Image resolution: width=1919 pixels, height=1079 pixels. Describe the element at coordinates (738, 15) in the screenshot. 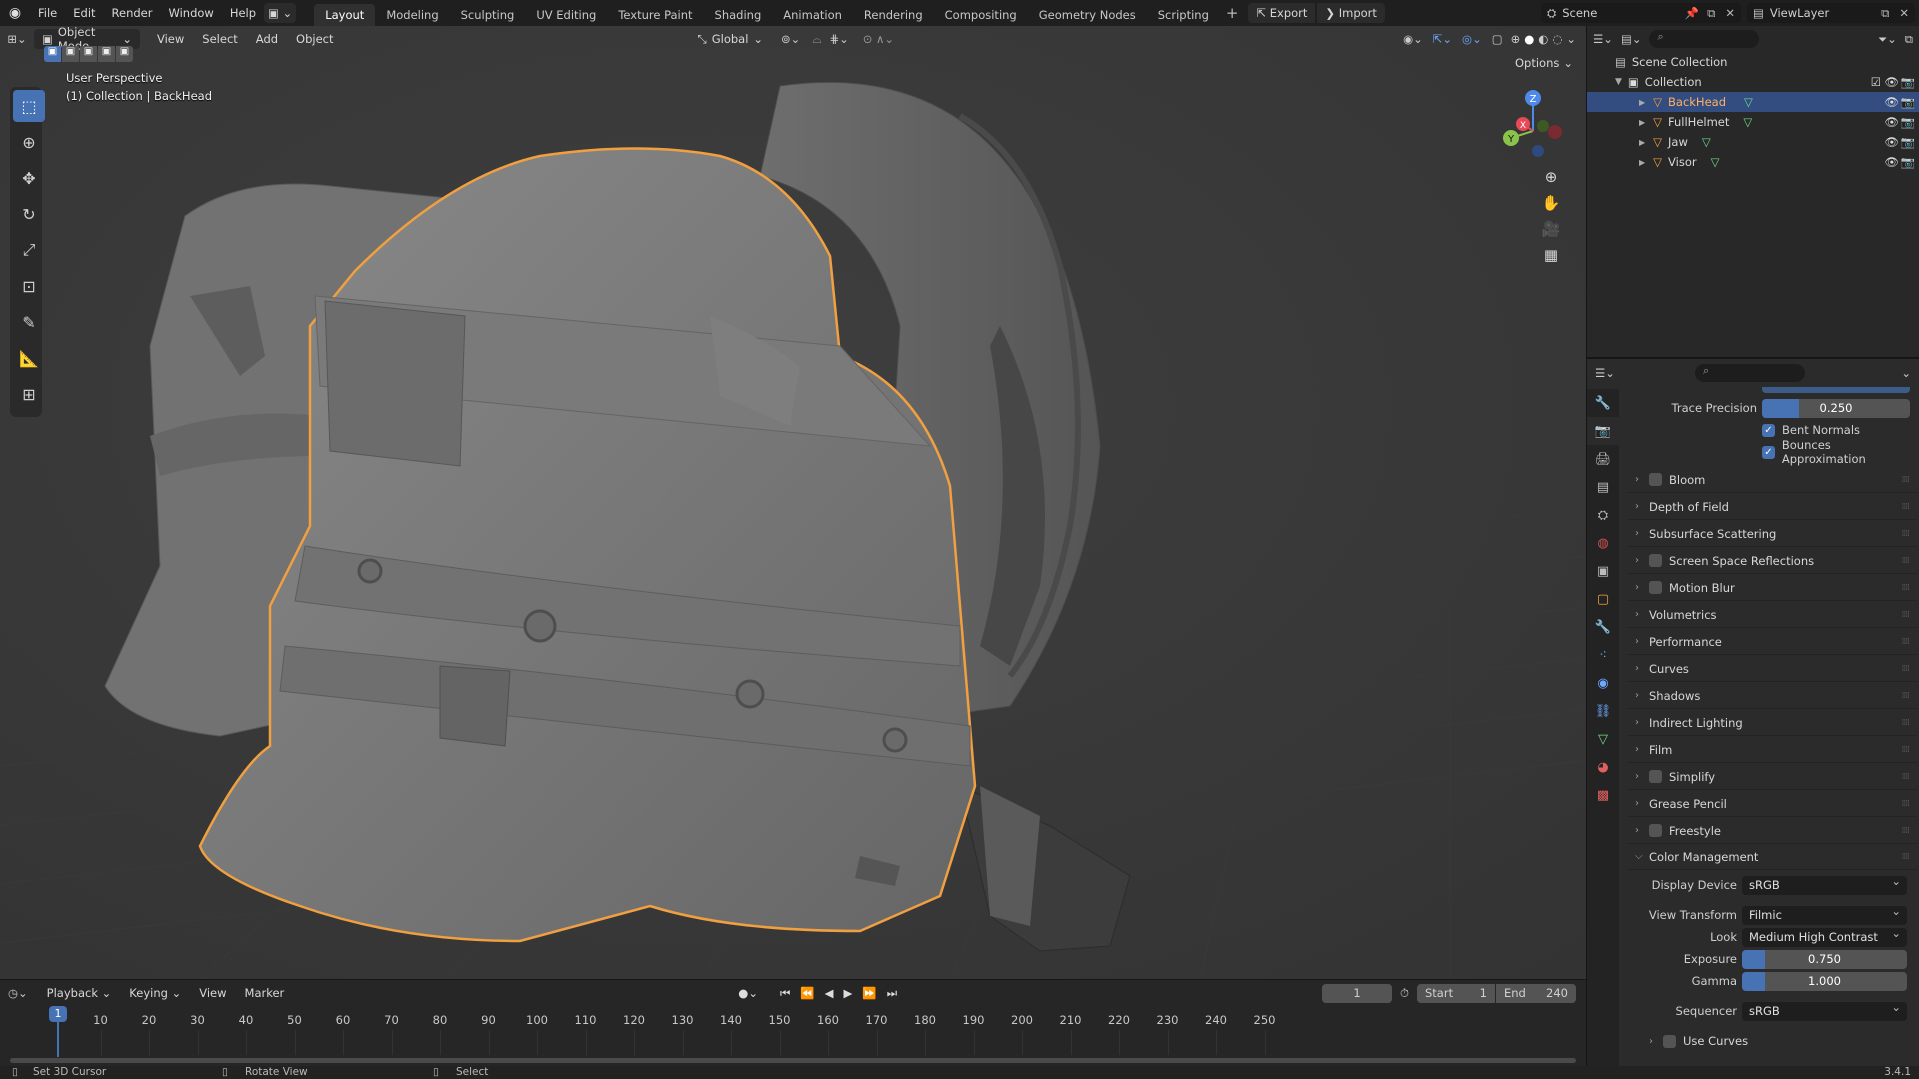

I see `tab-shading: Shading` at that location.